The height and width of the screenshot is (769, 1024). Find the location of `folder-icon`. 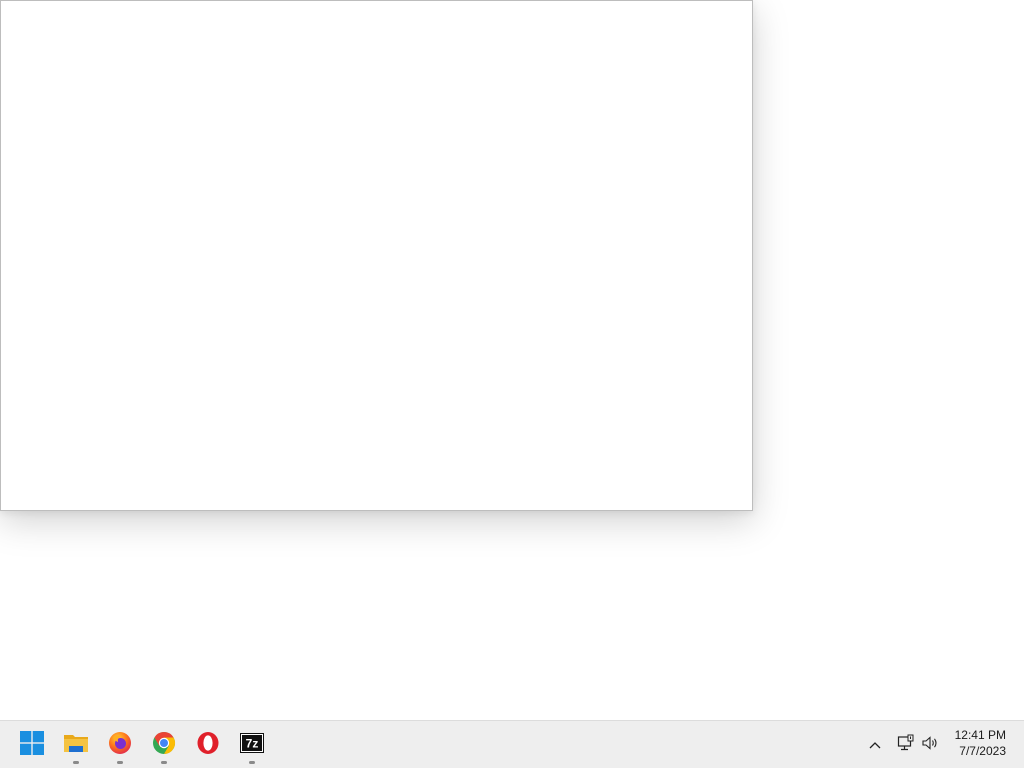

folder-icon is located at coordinates (76, 745).